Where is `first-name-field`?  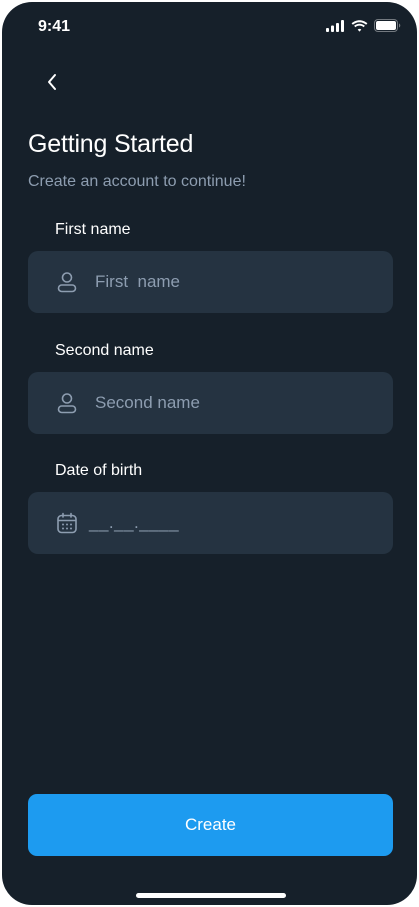
first-name-field is located at coordinates (210, 282).